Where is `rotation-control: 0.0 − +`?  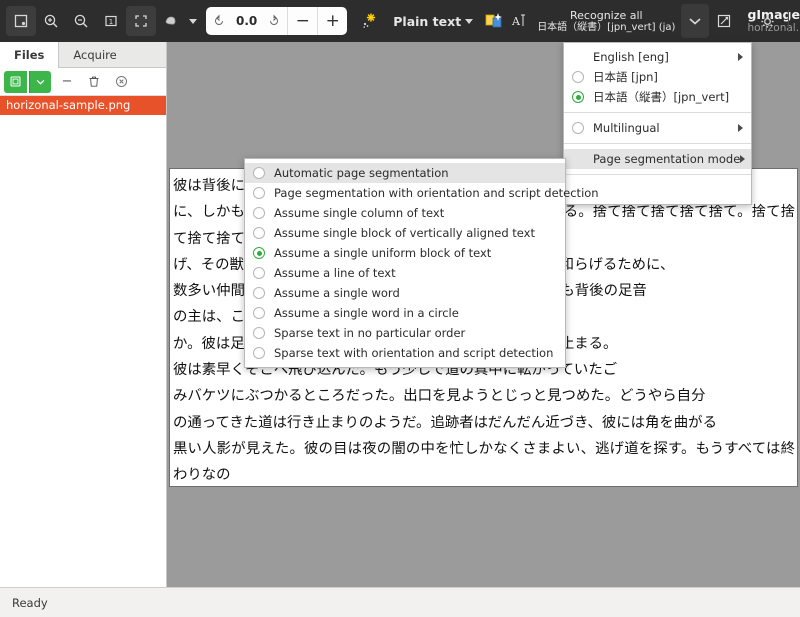 rotation-control: 0.0 − + is located at coordinates (277, 21).